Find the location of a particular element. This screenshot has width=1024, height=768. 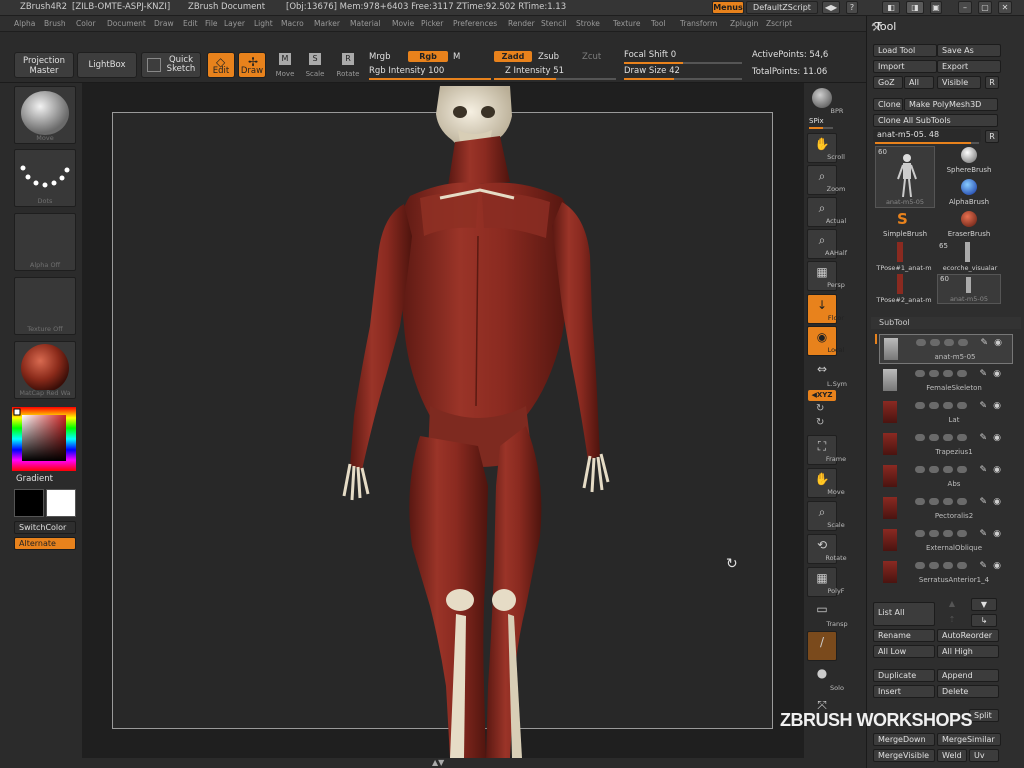

zcut-button: Zcut is located at coordinates (591, 57).